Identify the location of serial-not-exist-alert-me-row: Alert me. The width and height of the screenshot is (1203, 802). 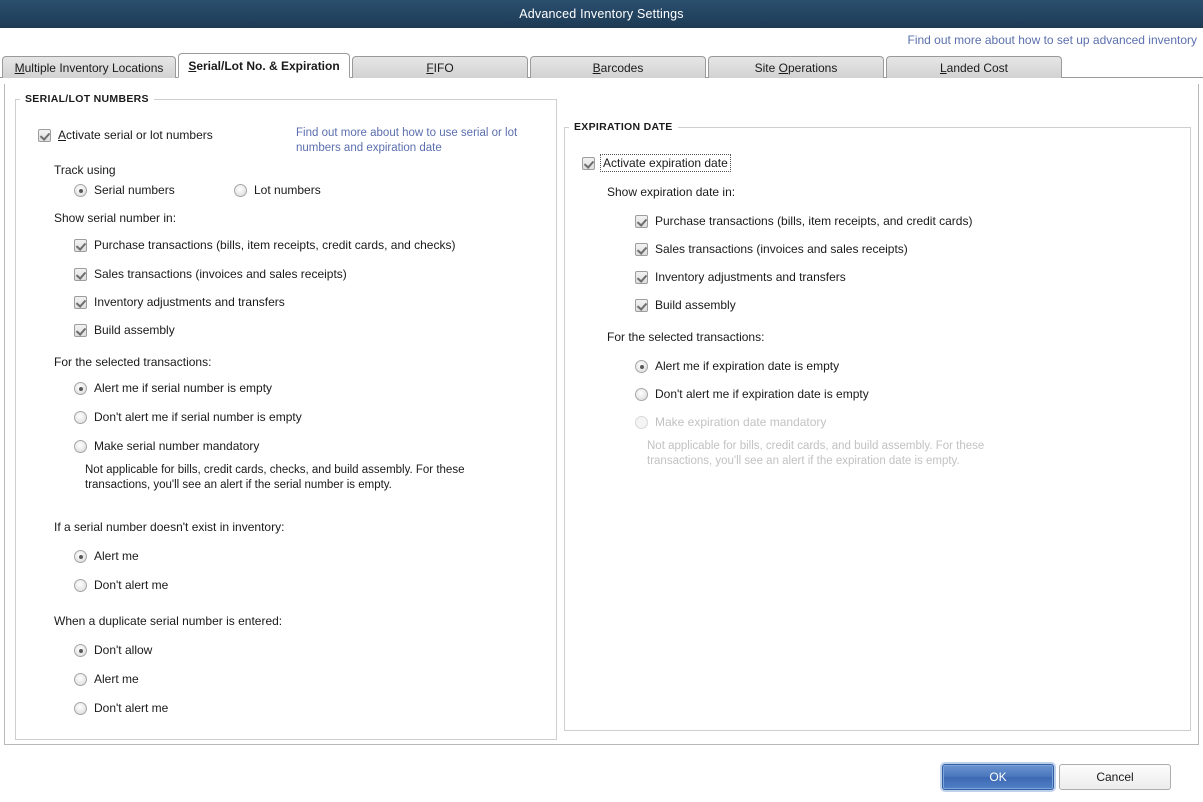
(106, 556).